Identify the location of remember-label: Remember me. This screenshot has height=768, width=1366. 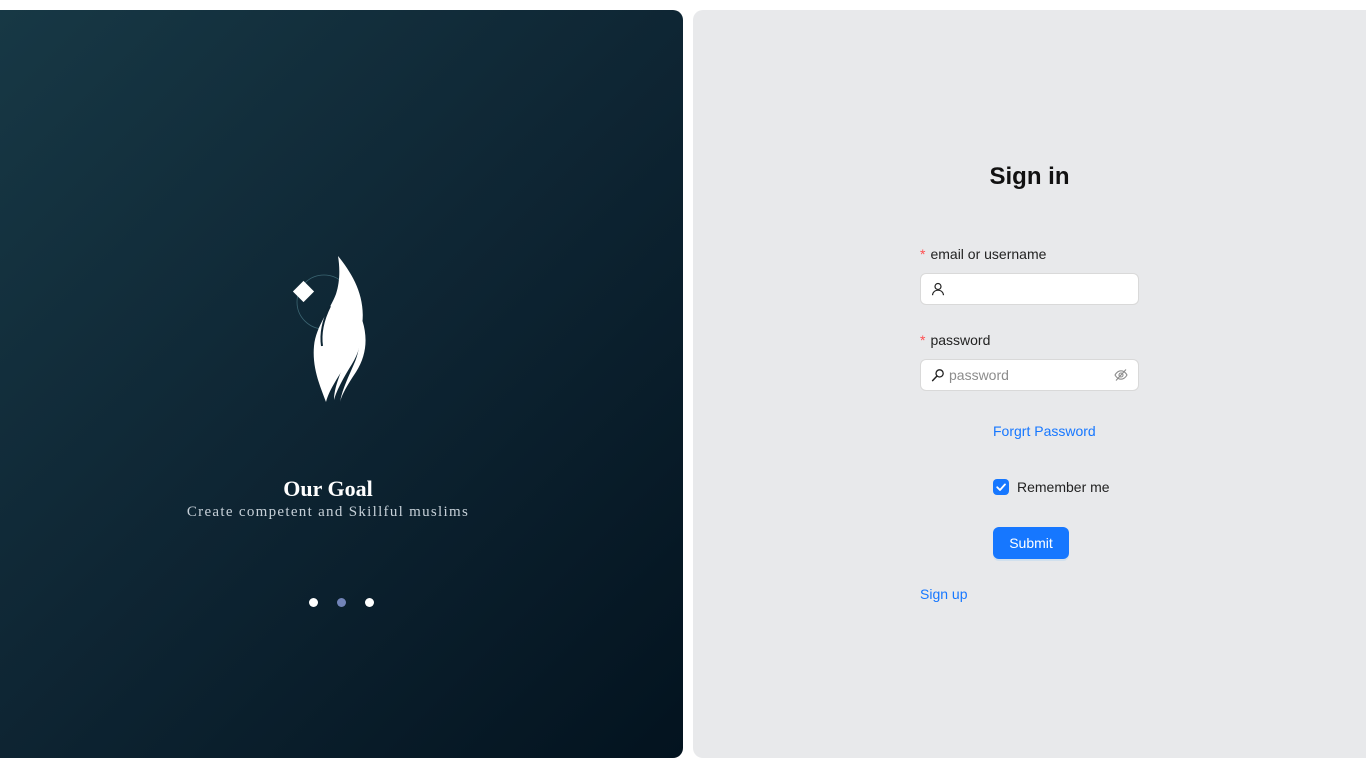
(1063, 487).